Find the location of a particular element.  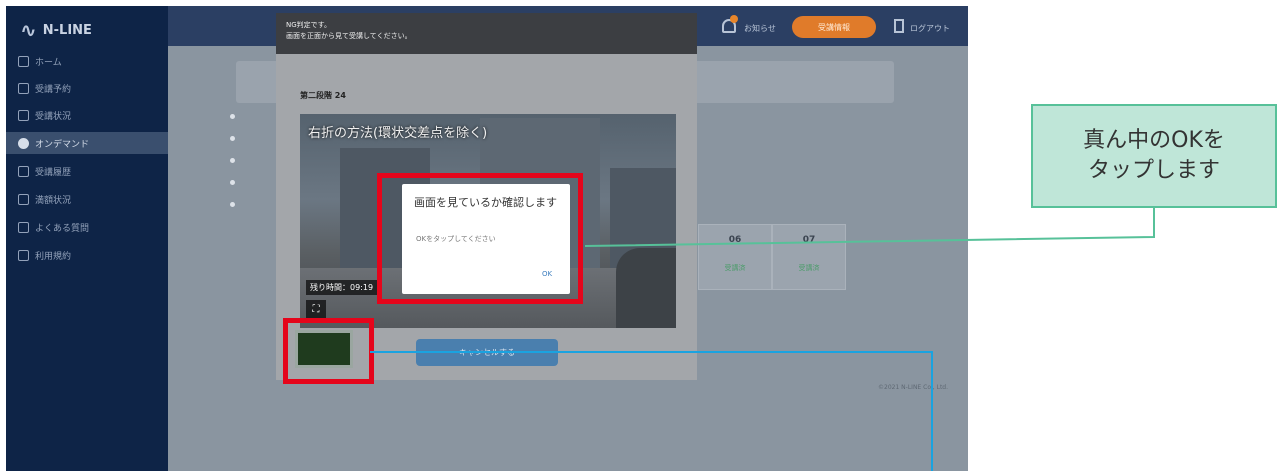

cancel-button: キャンセルする is located at coordinates (487, 352).